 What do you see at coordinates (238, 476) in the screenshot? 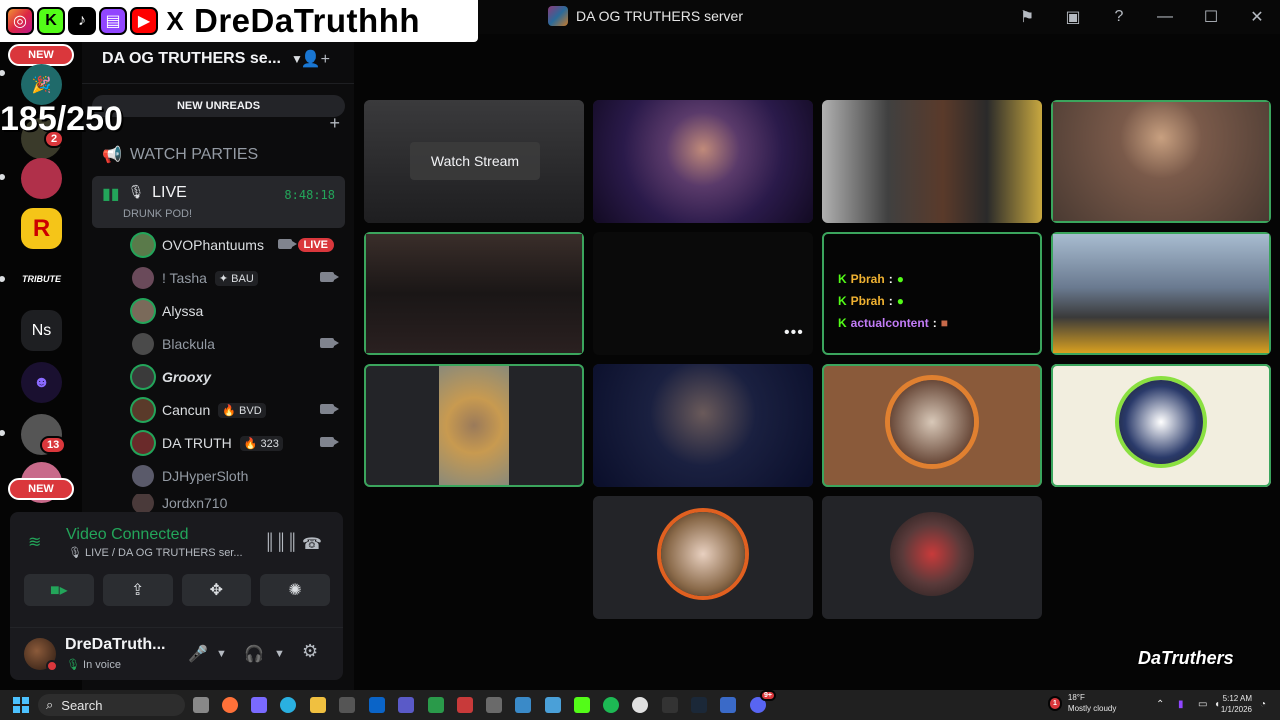
I see `voice-member-djhypersloth: DJHyperSloth` at bounding box center [238, 476].